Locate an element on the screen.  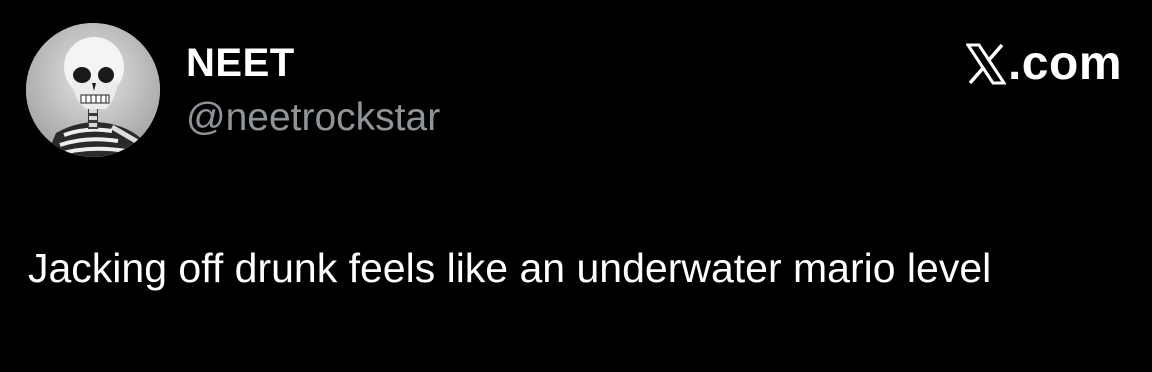
avatar is located at coordinates (93, 90).